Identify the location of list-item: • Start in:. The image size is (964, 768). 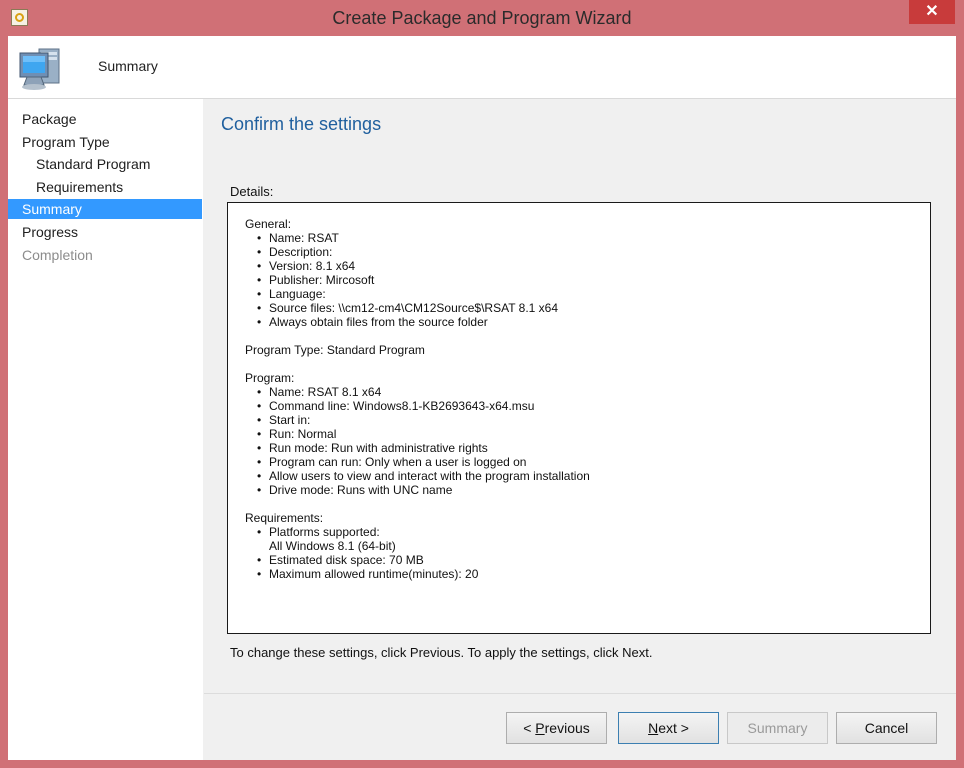
(284, 420).